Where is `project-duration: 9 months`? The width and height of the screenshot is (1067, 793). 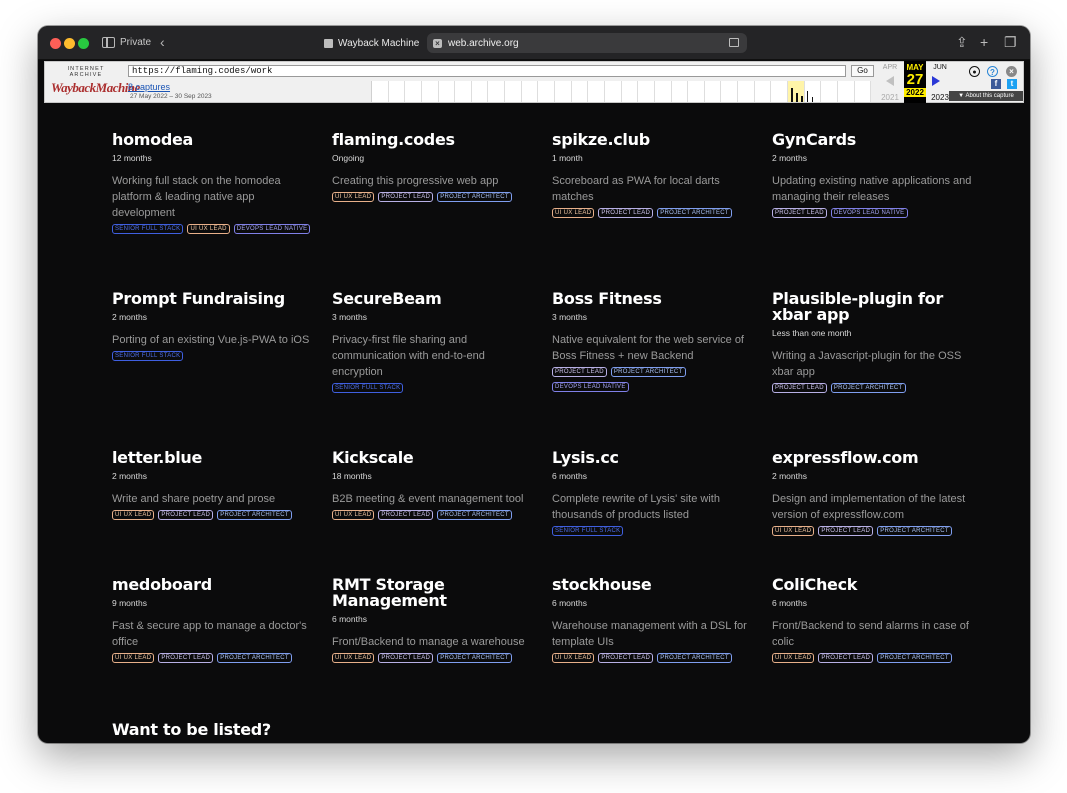
project-duration: 9 months is located at coordinates (129, 603).